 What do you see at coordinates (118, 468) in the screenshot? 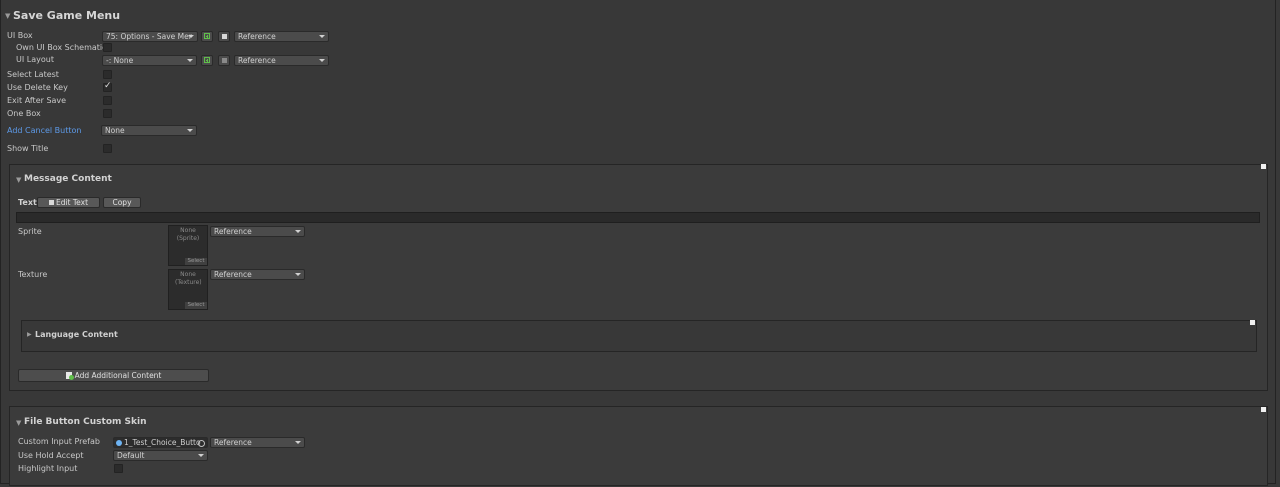
I see `highlight-input-checkbox` at bounding box center [118, 468].